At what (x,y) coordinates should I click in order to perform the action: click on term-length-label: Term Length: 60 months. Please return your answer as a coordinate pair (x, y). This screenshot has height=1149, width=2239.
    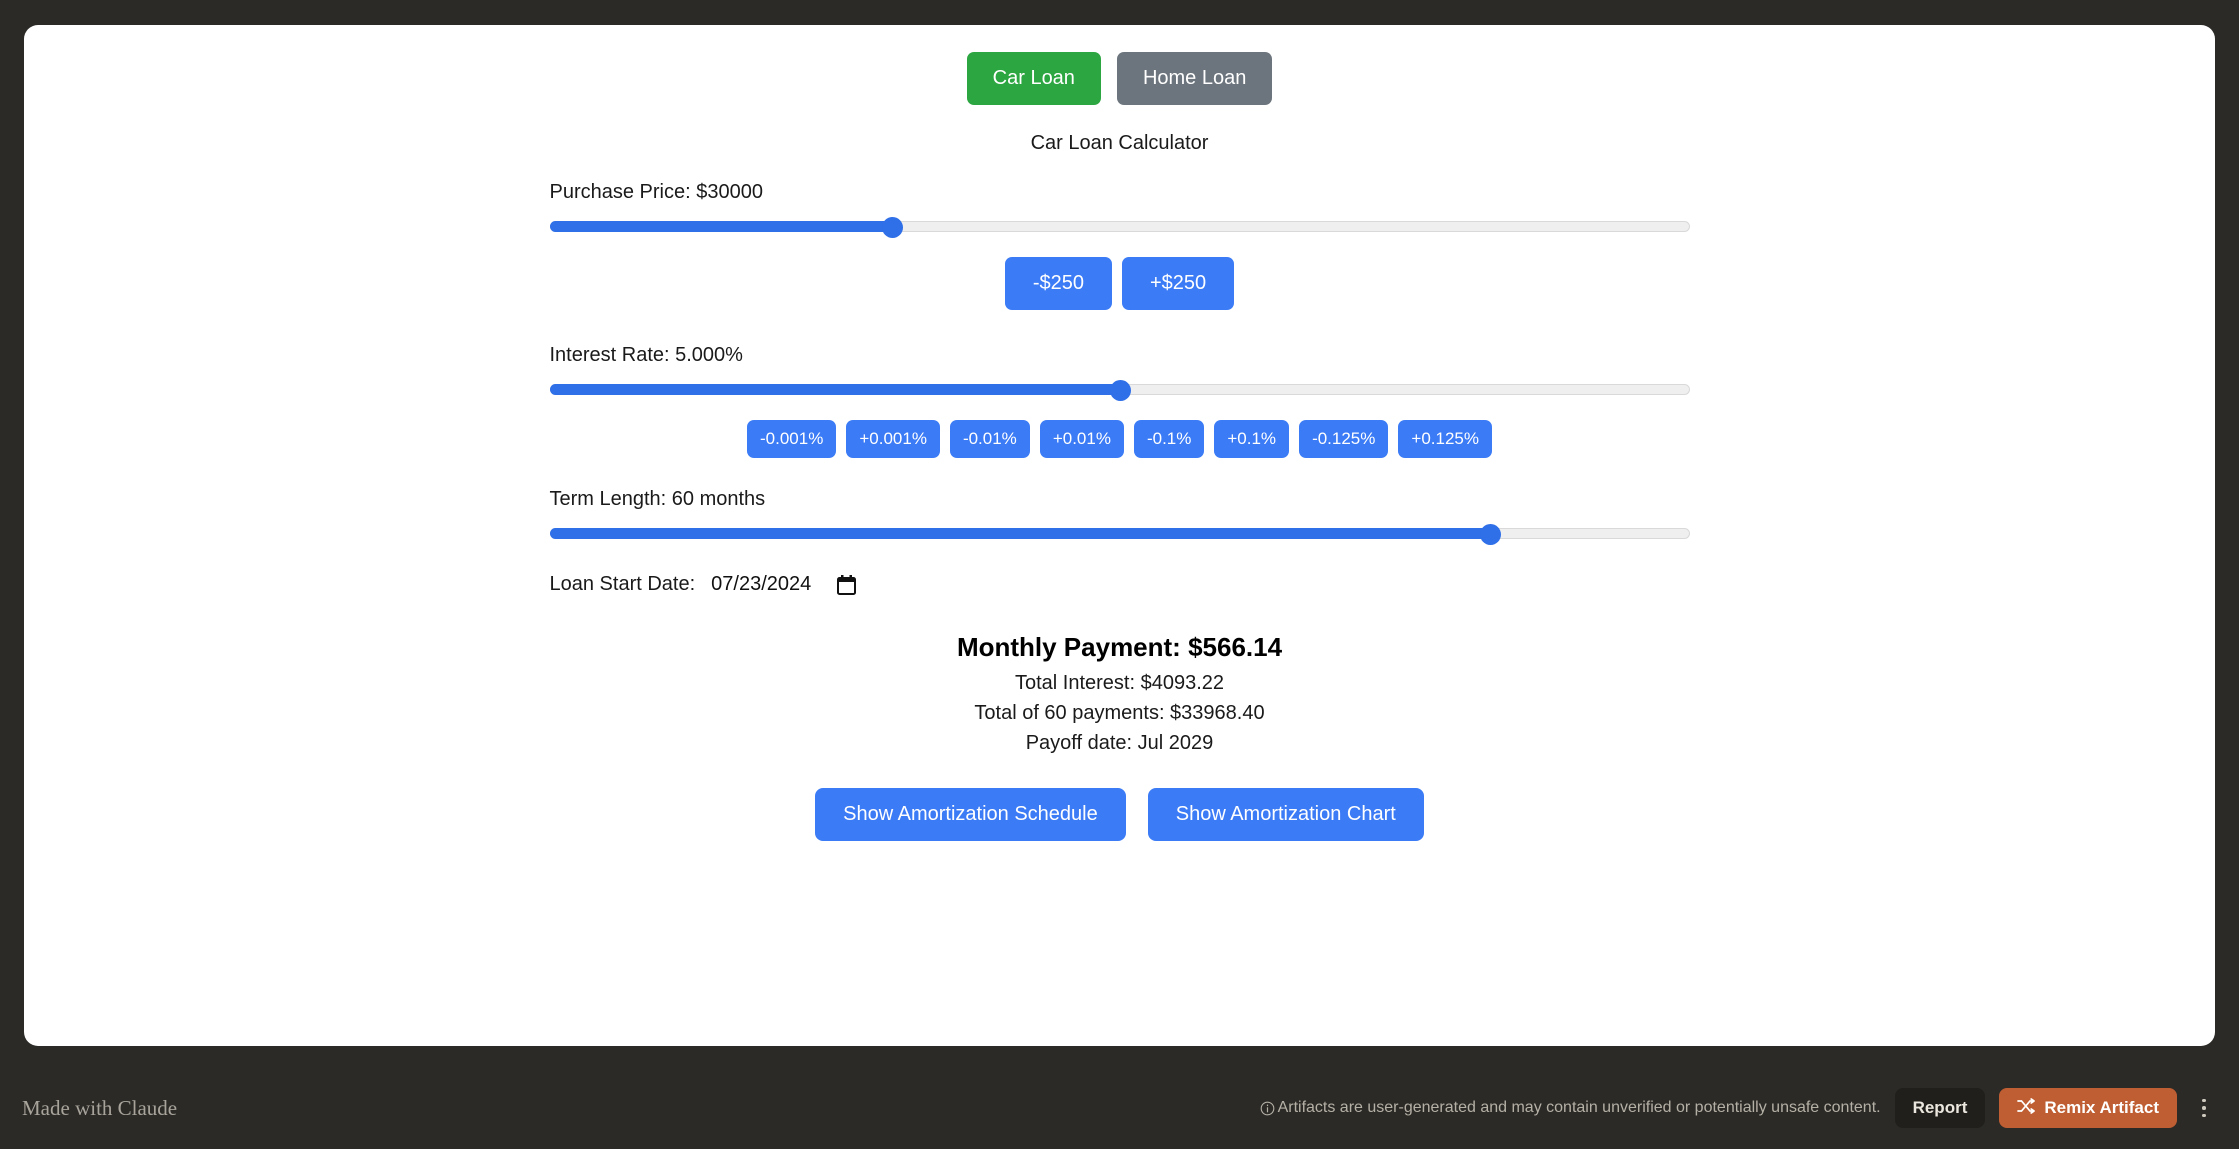
    Looking at the image, I should click on (657, 499).